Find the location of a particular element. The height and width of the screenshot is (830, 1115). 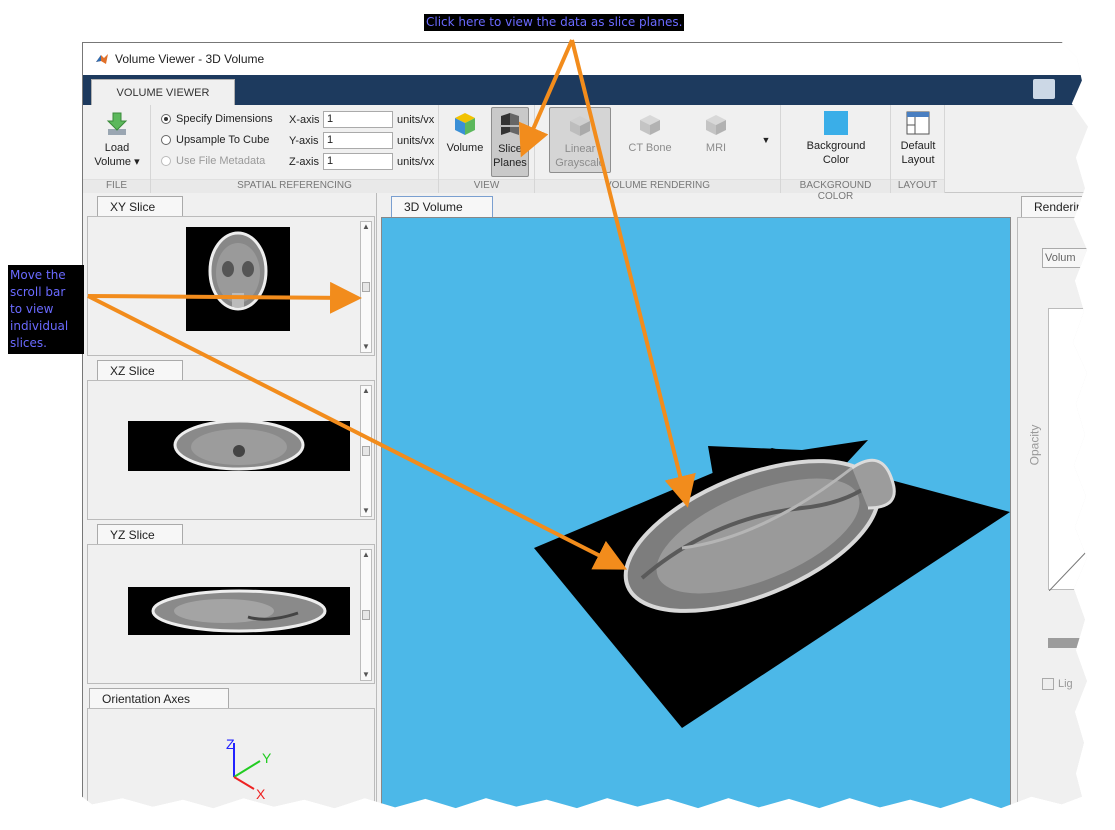

opacity-curve-plot is located at coordinates (1068, 450).